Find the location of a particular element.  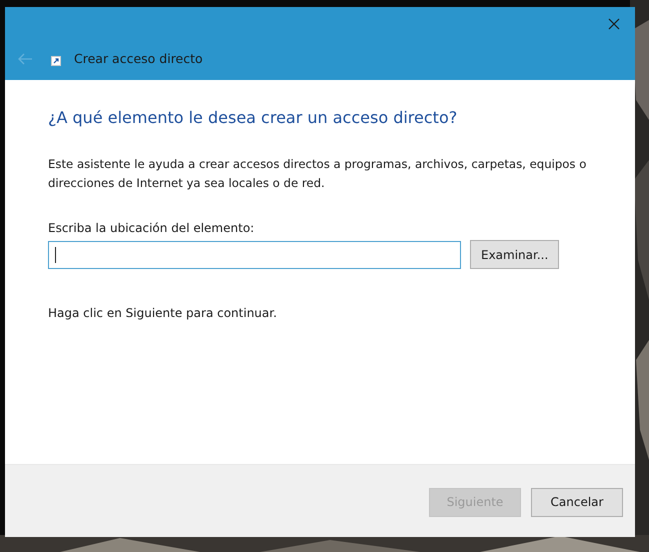

window-title: Crear acceso directo is located at coordinates (138, 58).